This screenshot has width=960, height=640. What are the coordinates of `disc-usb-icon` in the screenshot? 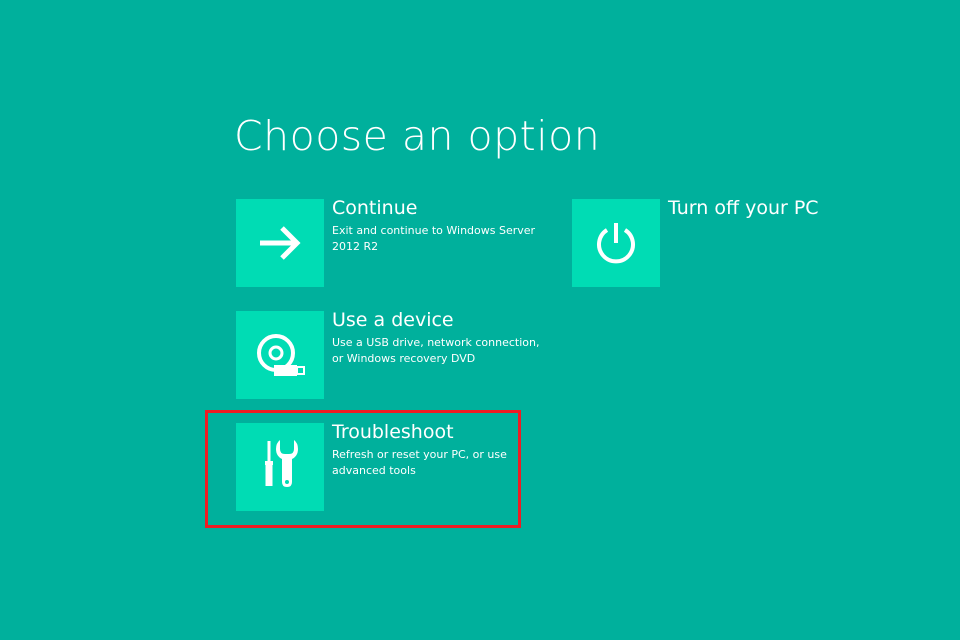 It's located at (281, 355).